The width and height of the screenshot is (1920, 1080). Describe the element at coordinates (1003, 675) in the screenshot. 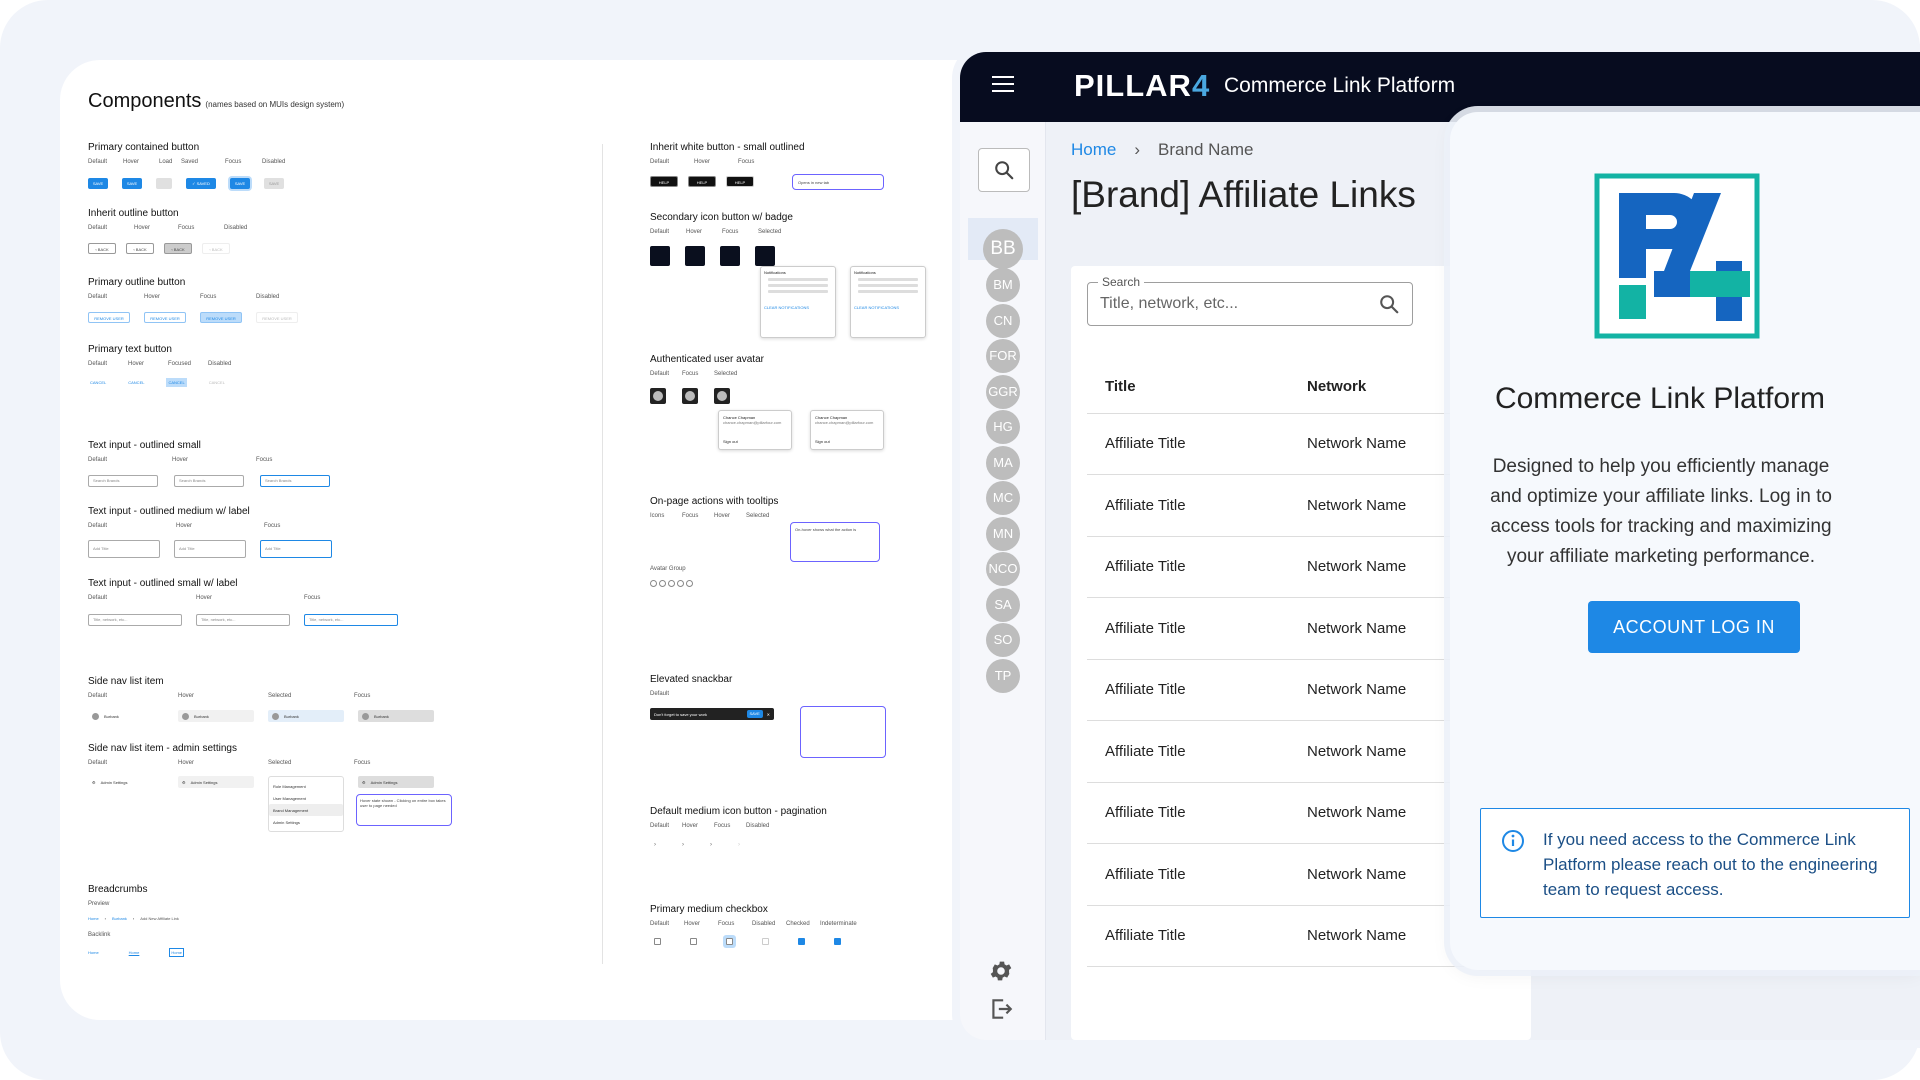

I see `brand-avatar: TP` at that location.